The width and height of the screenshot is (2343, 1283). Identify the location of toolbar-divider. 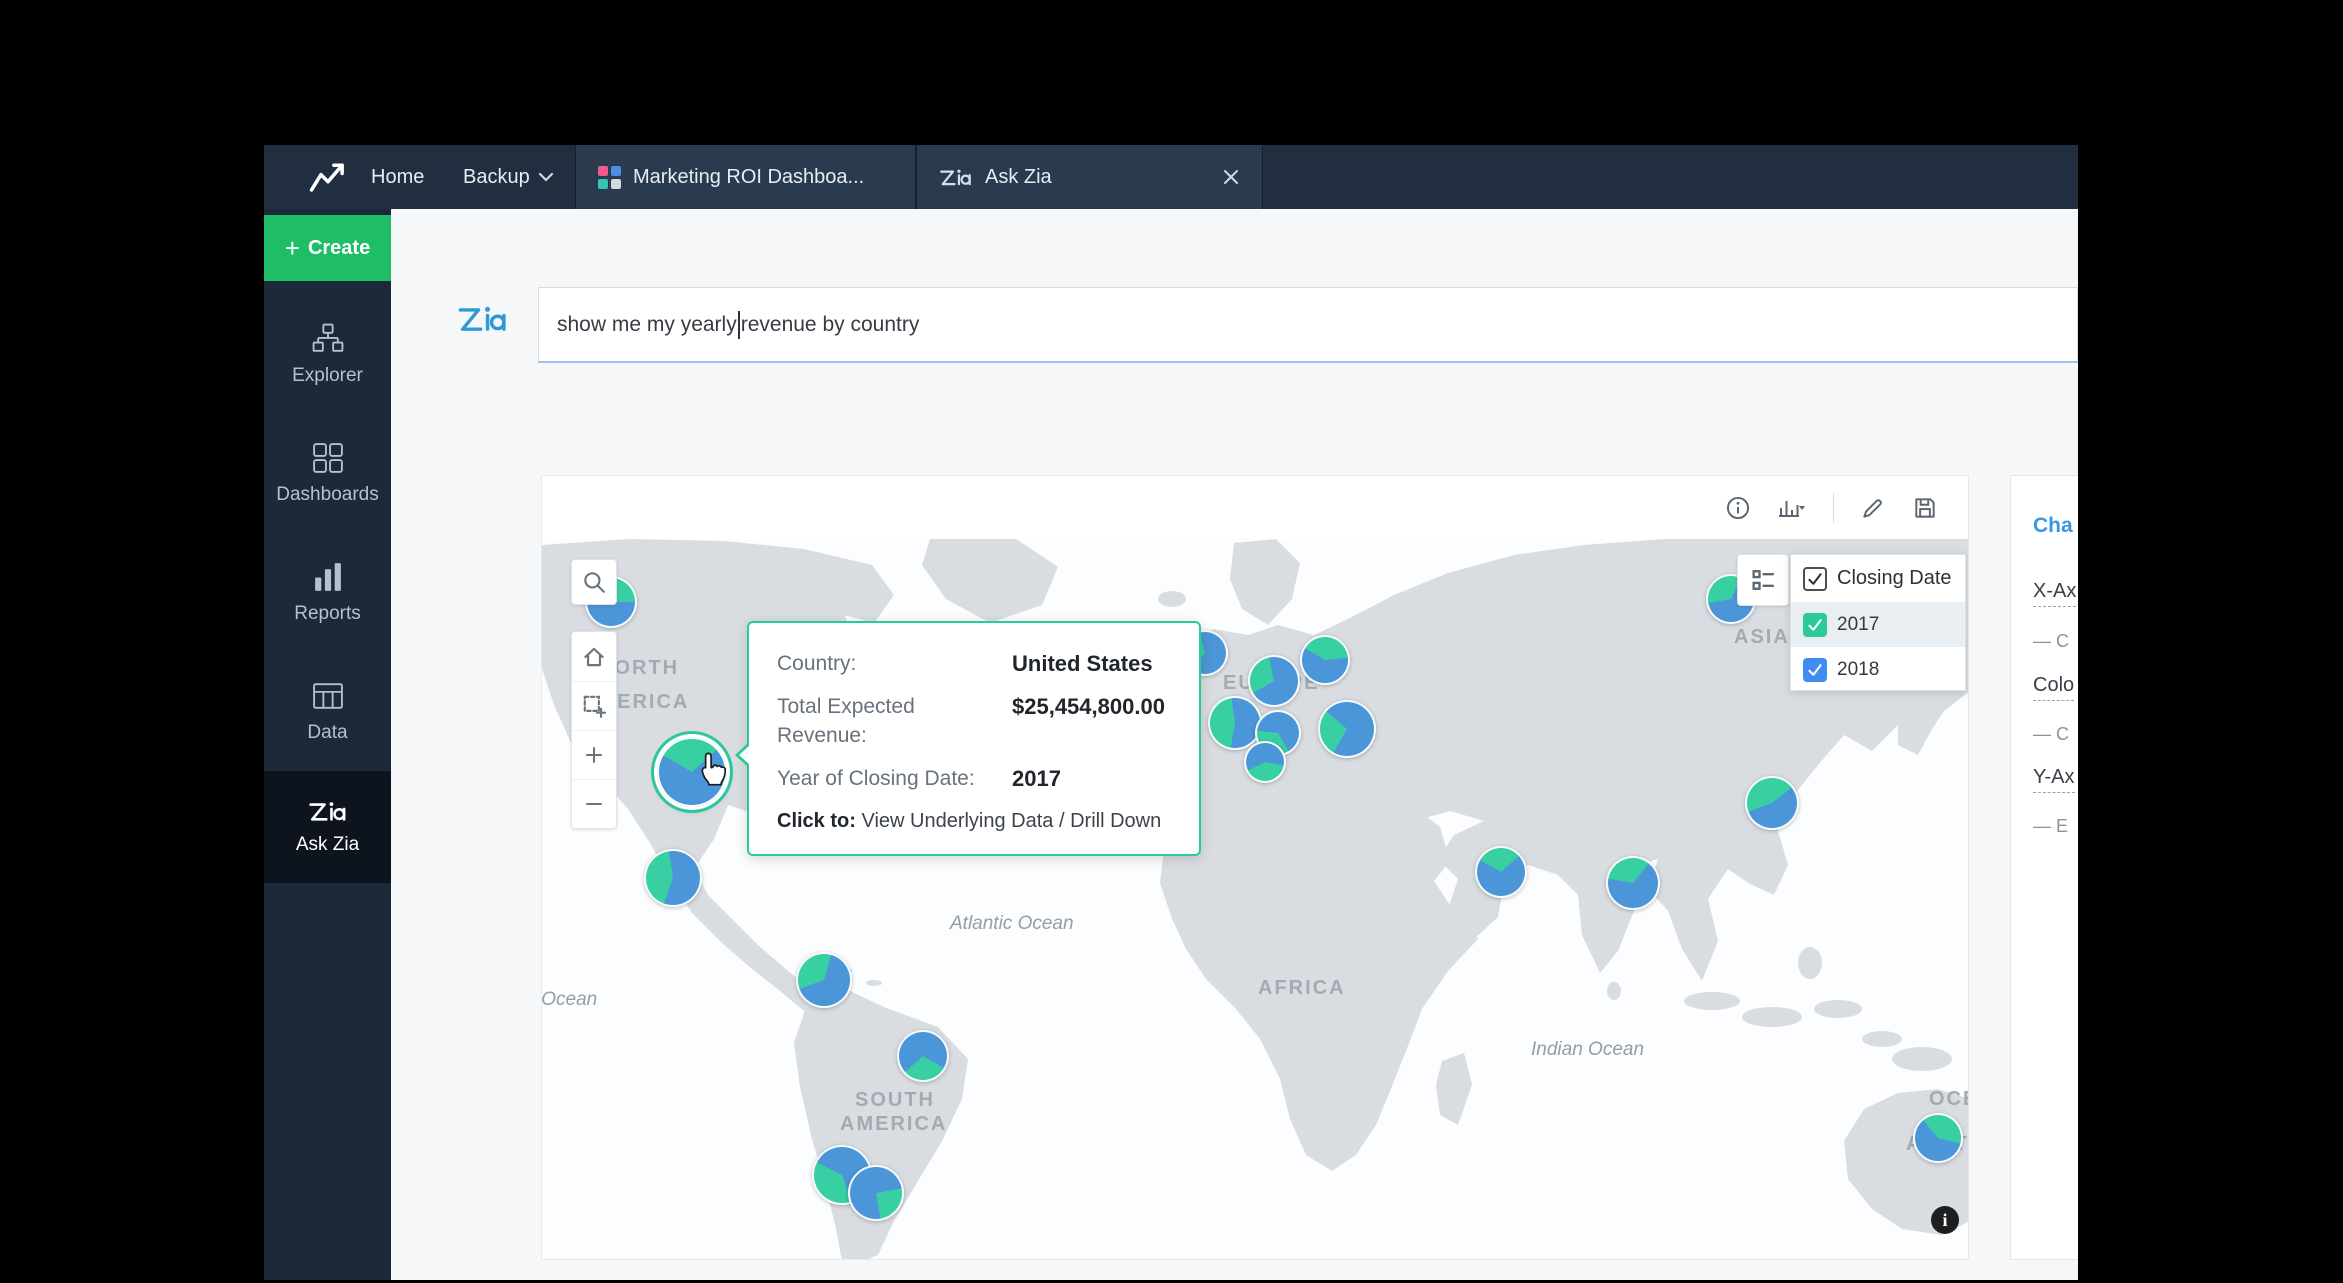
(1833, 508).